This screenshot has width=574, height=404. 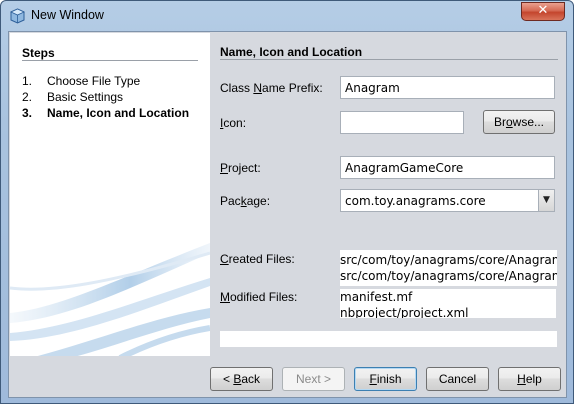 I want to click on mnemonic: P, so click(x=224, y=168).